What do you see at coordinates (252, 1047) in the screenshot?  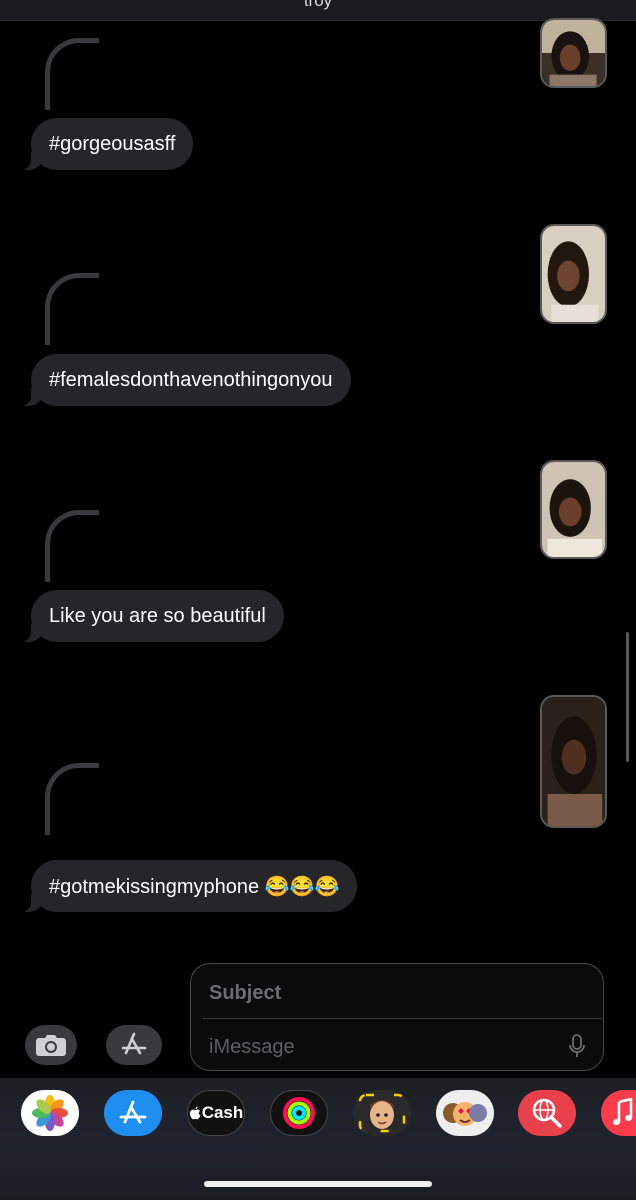 I see `message-input: iMessage` at bounding box center [252, 1047].